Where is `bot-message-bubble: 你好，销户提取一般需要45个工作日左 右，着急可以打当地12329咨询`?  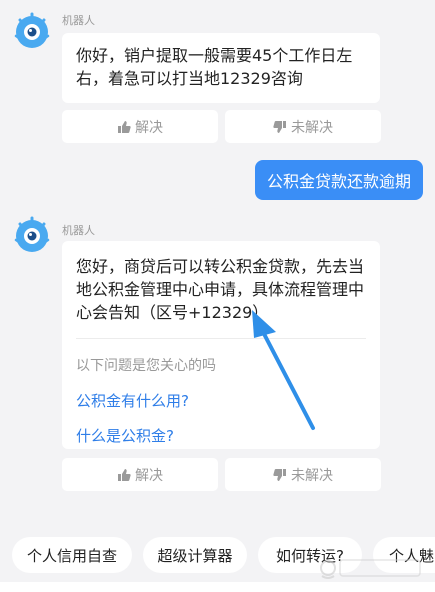
bot-message-bubble: 你好，销户提取一般需要45个工作日左 右，着急可以打当地12329咨询 is located at coordinates (221, 68).